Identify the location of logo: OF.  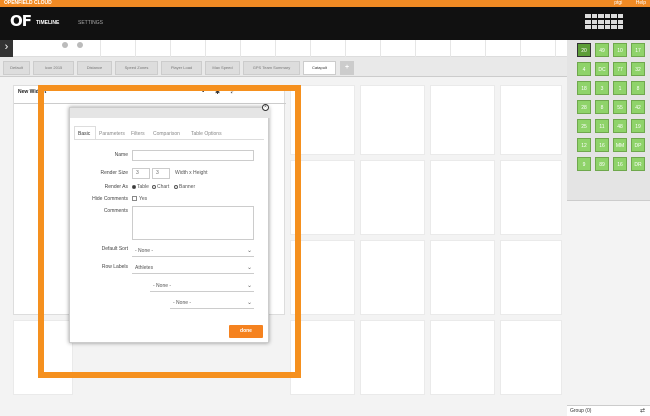
(21, 21).